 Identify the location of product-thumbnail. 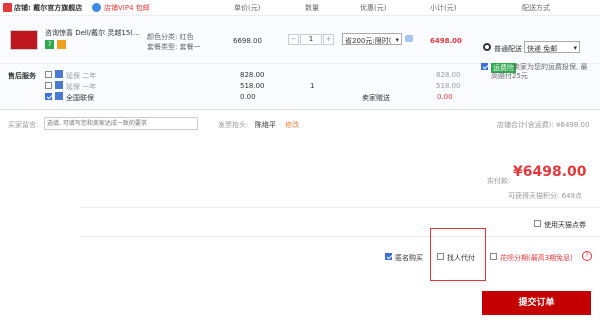
(24, 40).